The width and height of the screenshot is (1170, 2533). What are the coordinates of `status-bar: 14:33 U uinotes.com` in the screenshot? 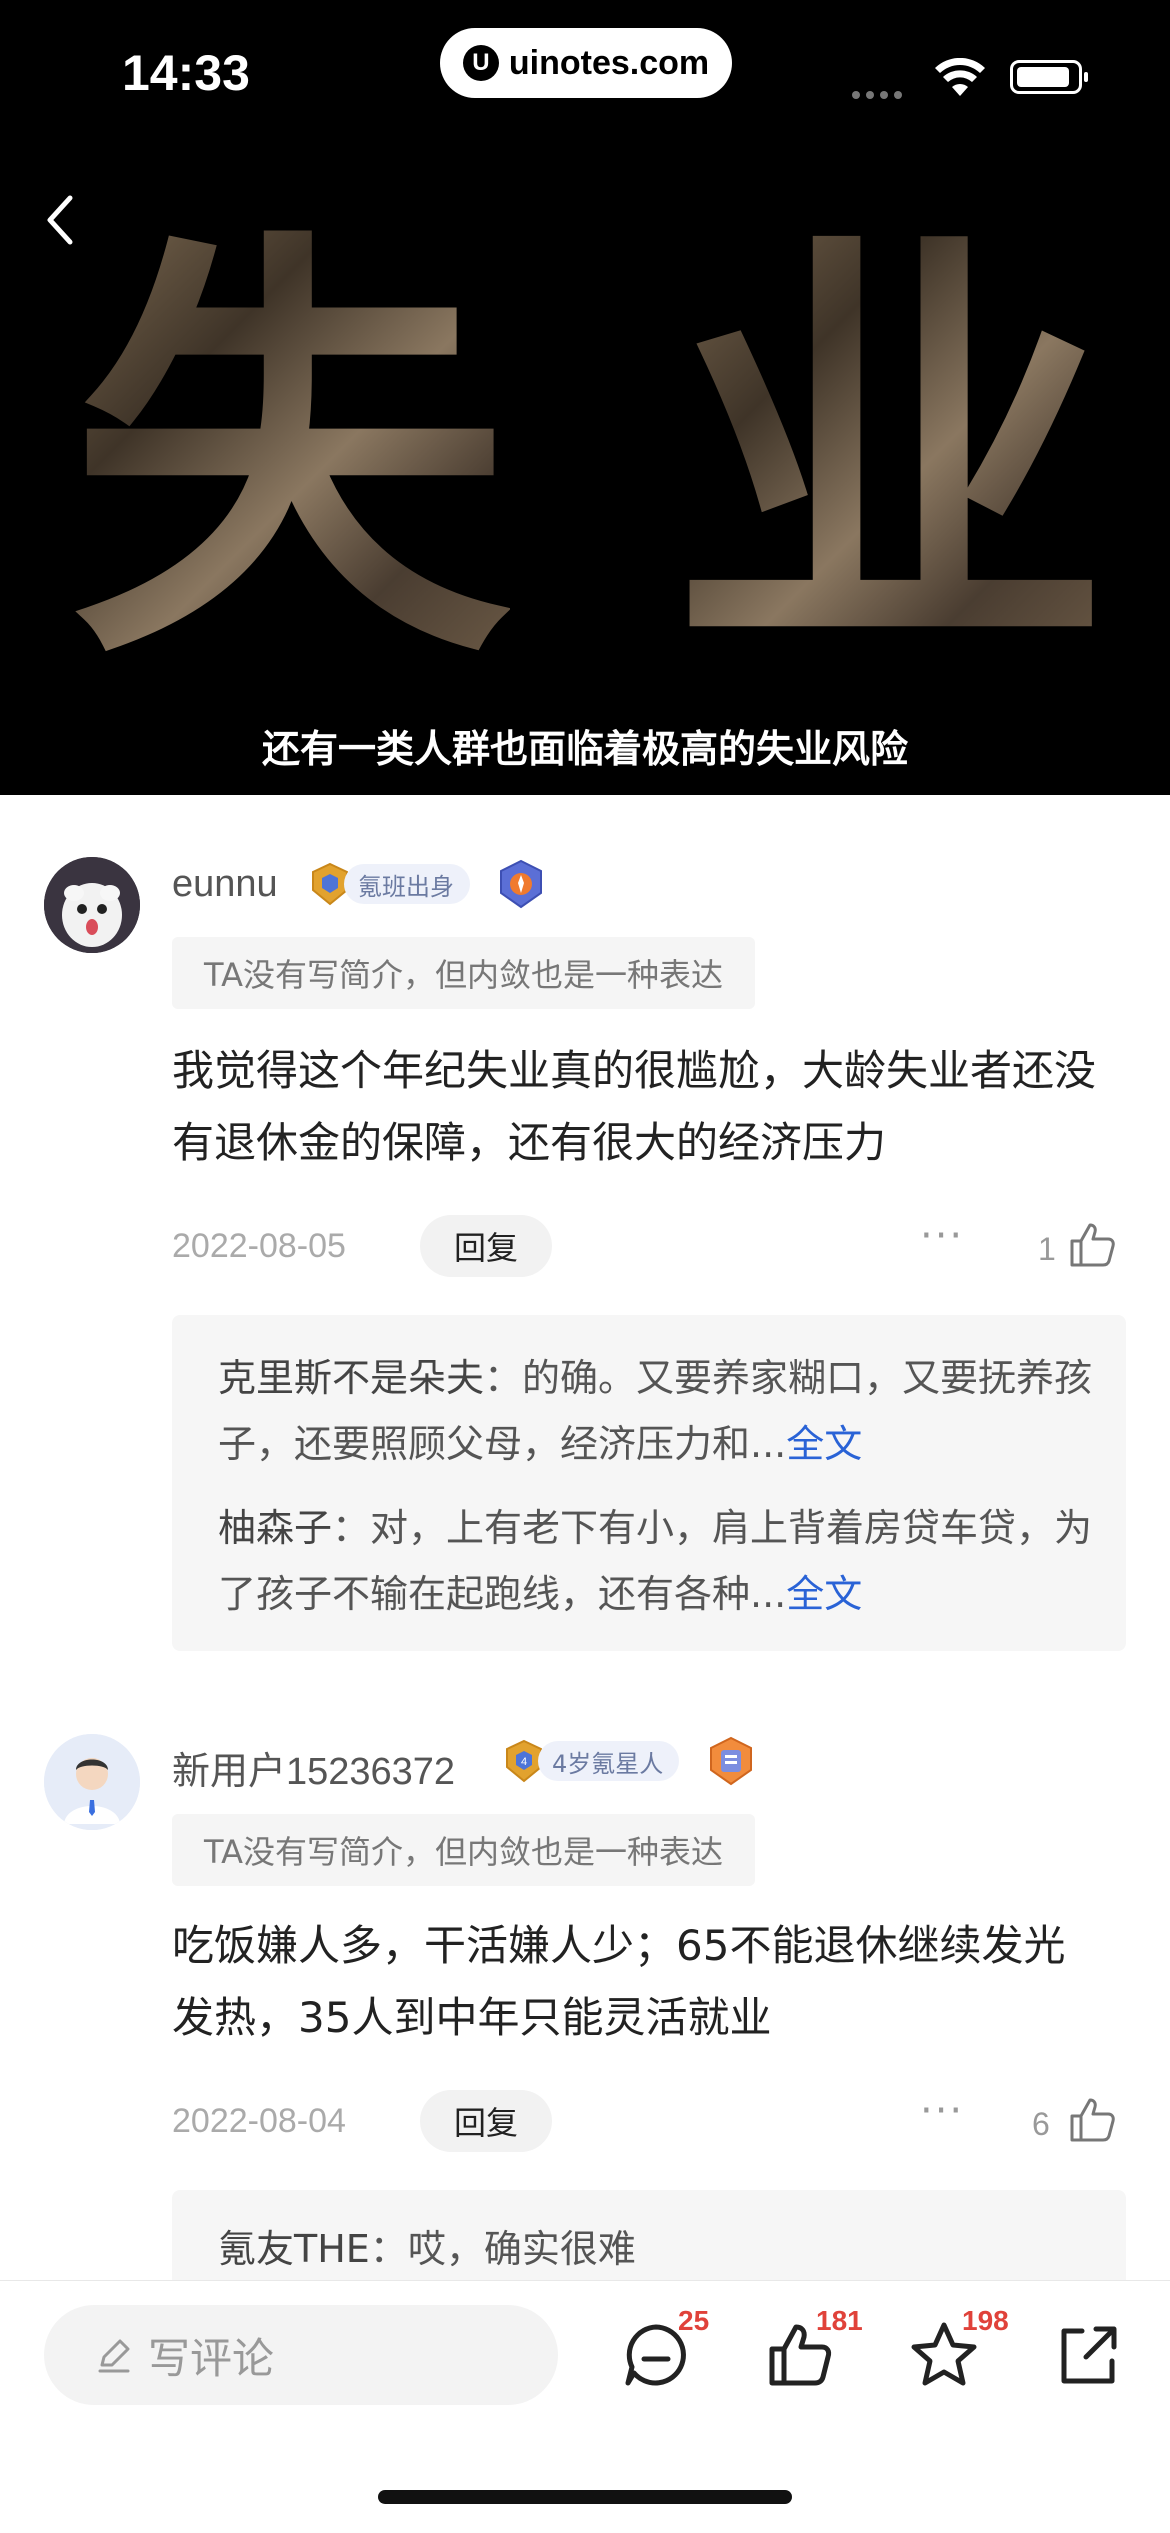 It's located at (585, 75).